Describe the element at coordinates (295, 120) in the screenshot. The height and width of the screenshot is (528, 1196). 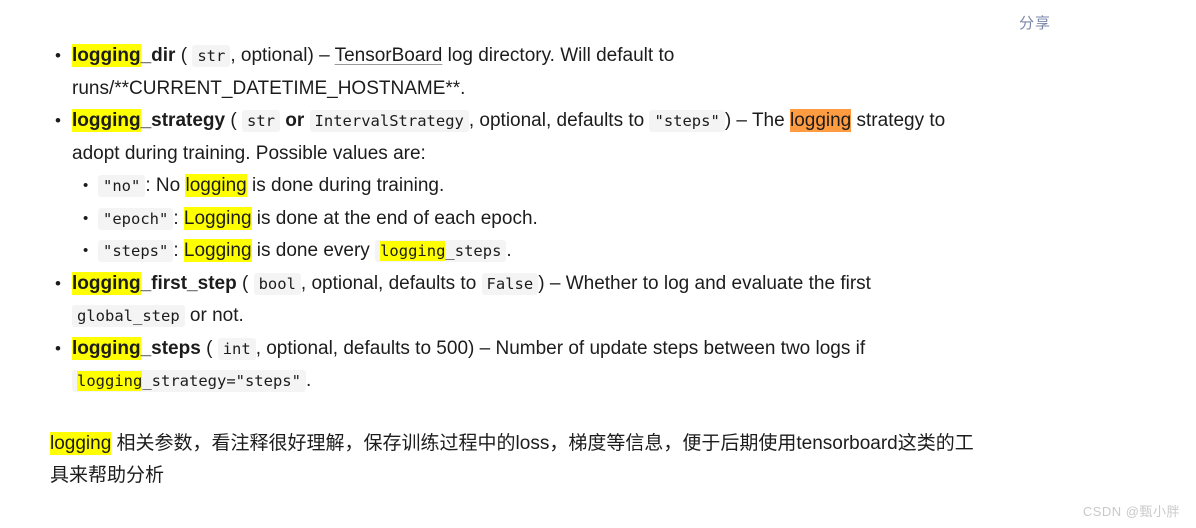
I see `or-keyword: or` at that location.